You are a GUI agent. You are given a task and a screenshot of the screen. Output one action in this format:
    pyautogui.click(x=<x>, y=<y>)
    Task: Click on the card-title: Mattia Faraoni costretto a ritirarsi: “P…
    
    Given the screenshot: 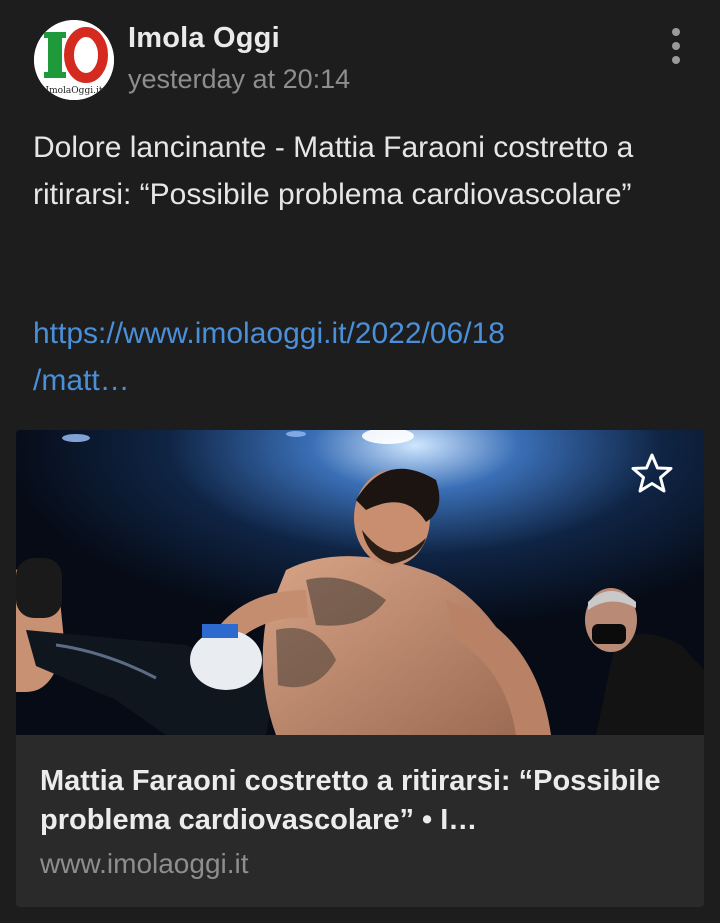 What is the action you would take?
    pyautogui.click(x=360, y=801)
    